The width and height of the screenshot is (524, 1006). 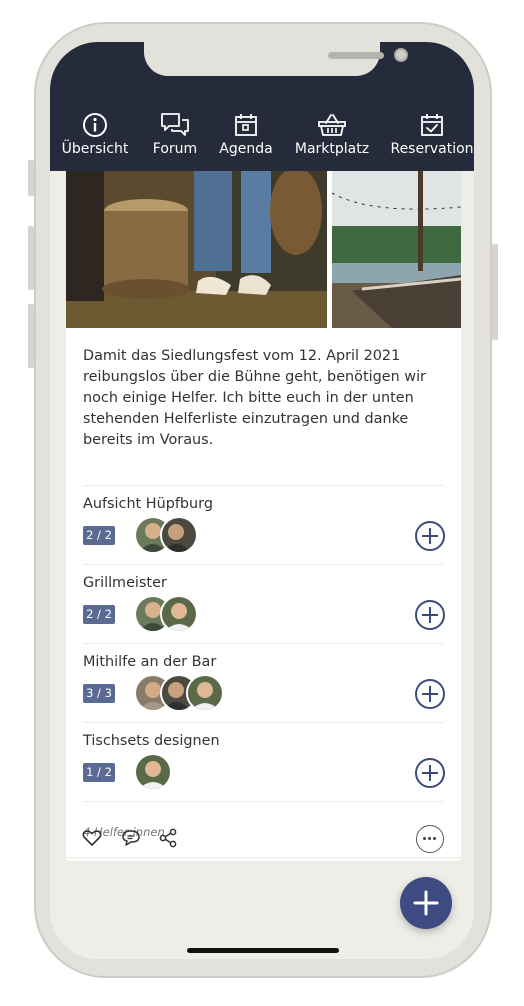 What do you see at coordinates (263, 950) in the screenshot?
I see `home-indicator` at bounding box center [263, 950].